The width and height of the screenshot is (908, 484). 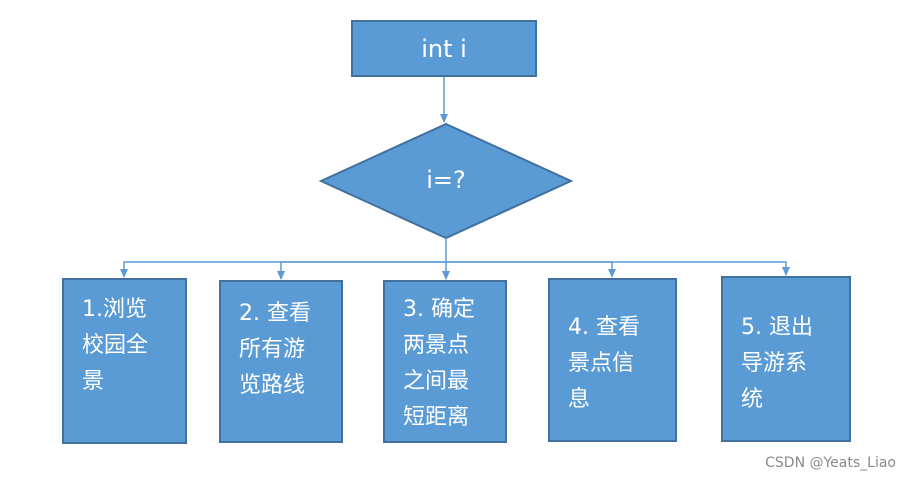 What do you see at coordinates (439, 363) in the screenshot?
I see `option-shortest-path-label: 3. 确定 两景点 之间最 短距离` at bounding box center [439, 363].